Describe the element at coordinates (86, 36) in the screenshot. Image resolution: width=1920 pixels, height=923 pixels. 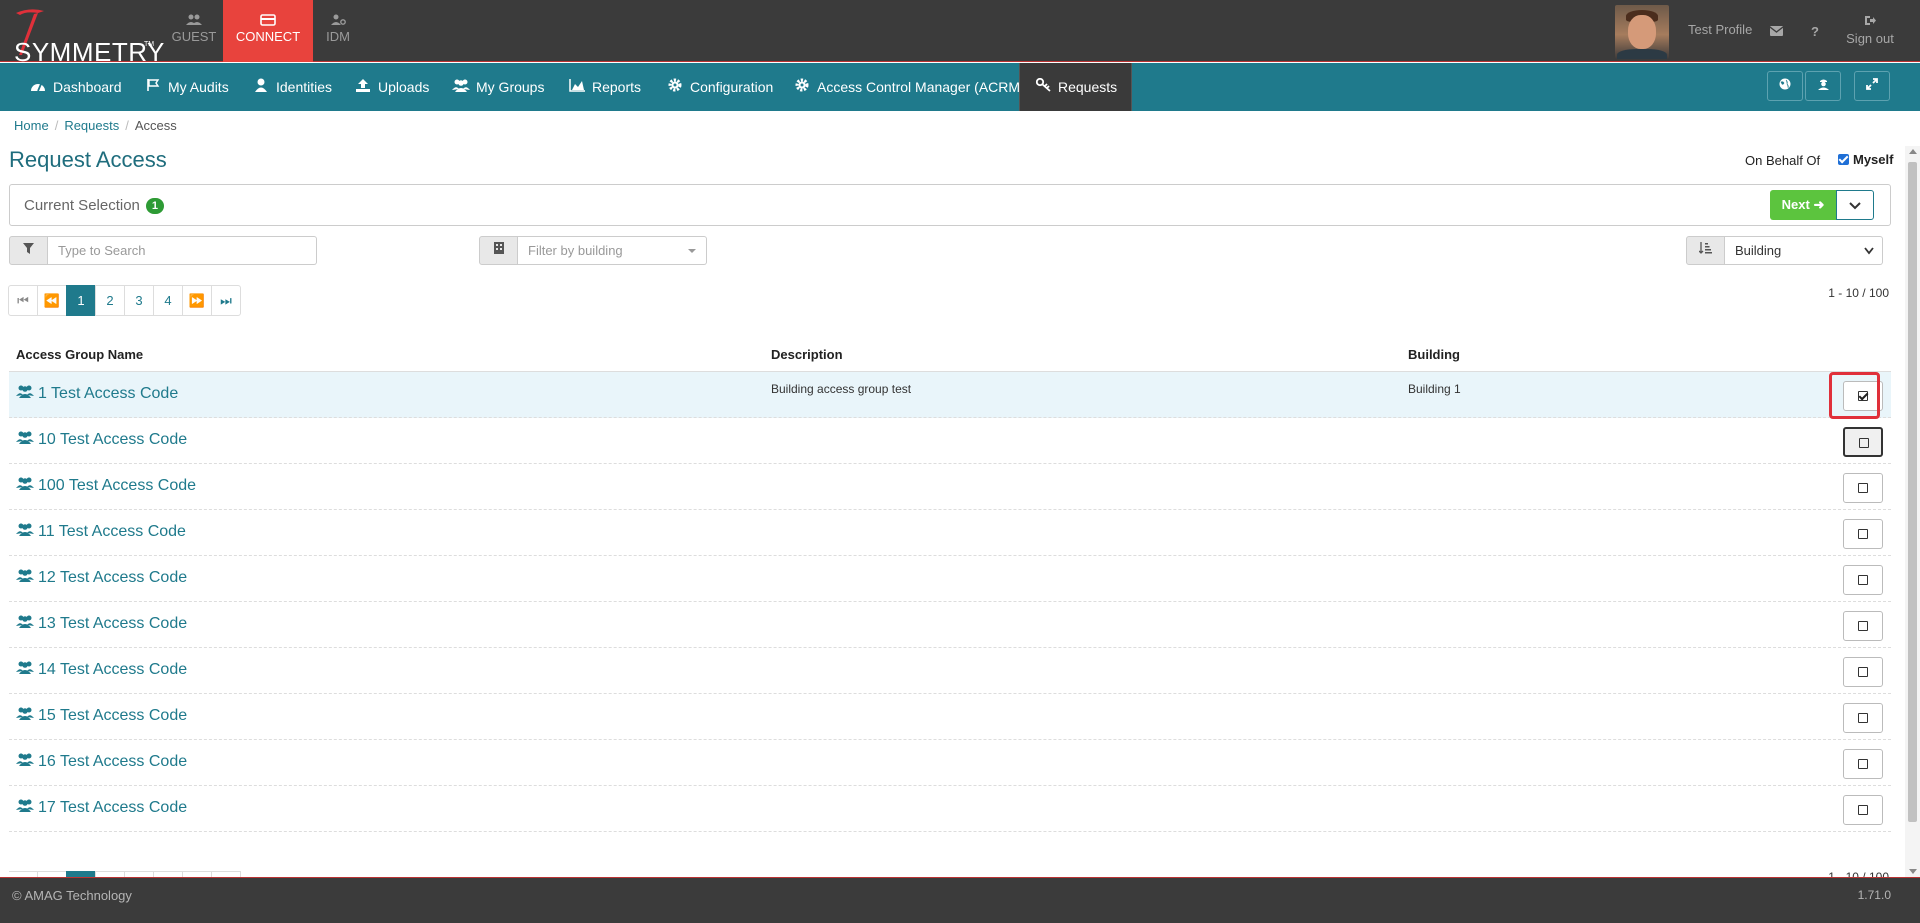
I see `symmetry-logo: SYMMETRY TM` at that location.